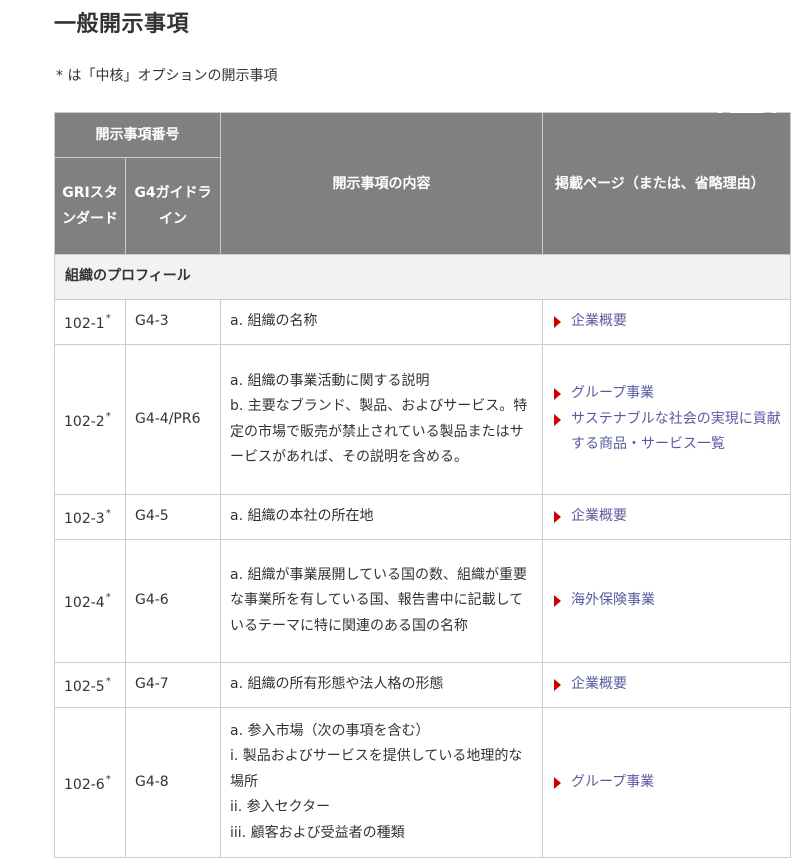 This screenshot has height=865, width=808. I want to click on reference-link-text: 海外保険事業, so click(613, 600).